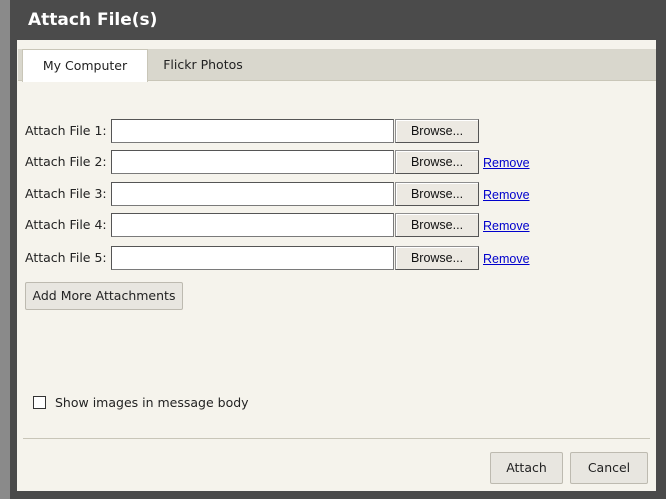 This screenshot has width=666, height=499. I want to click on file-label: Attach File 1:, so click(66, 130).